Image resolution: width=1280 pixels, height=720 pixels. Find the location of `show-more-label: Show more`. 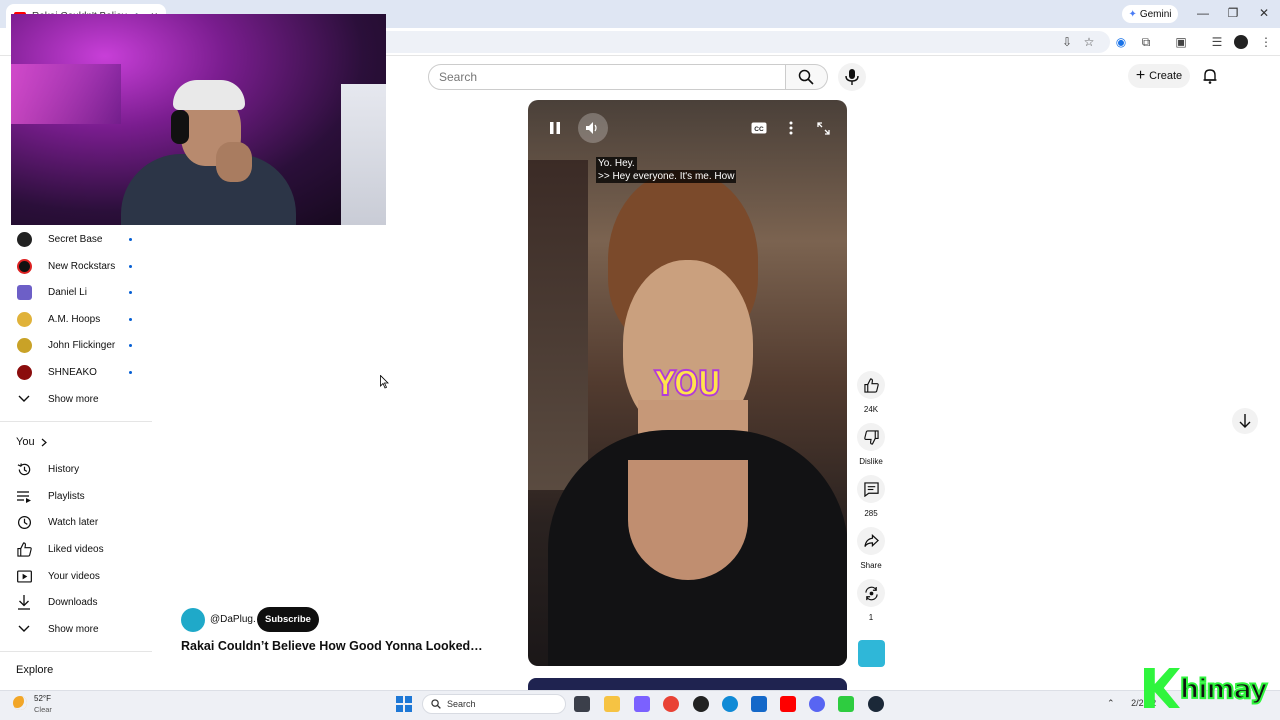

show-more-label: Show more is located at coordinates (73, 629).